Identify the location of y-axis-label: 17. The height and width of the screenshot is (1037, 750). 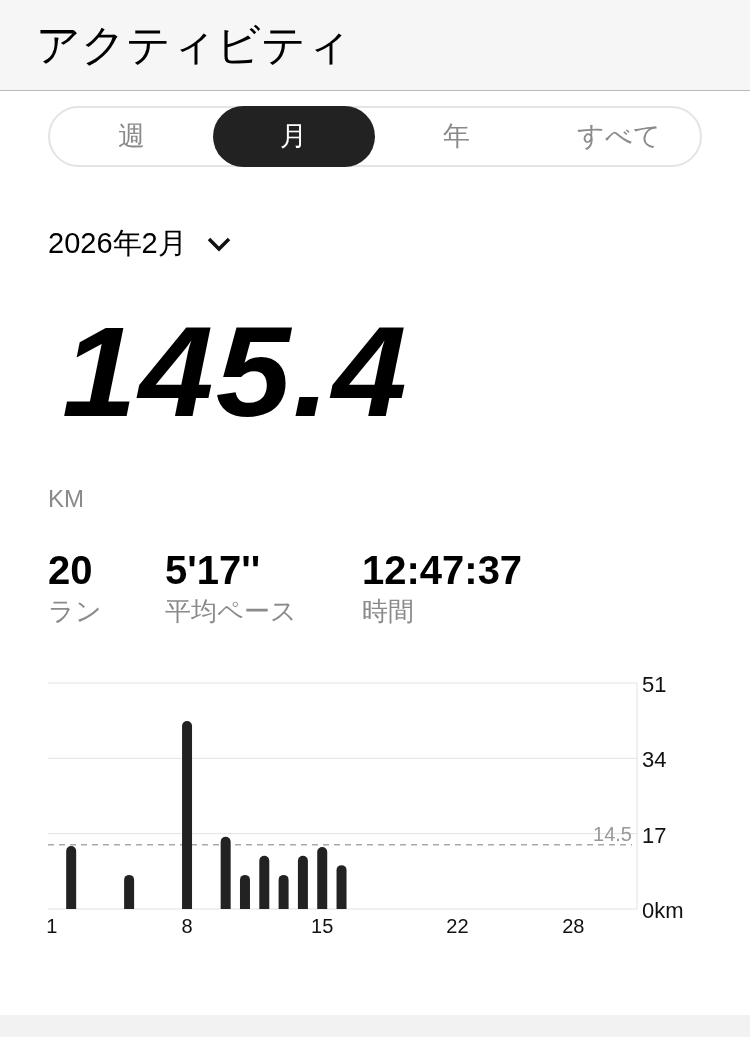
(654, 835).